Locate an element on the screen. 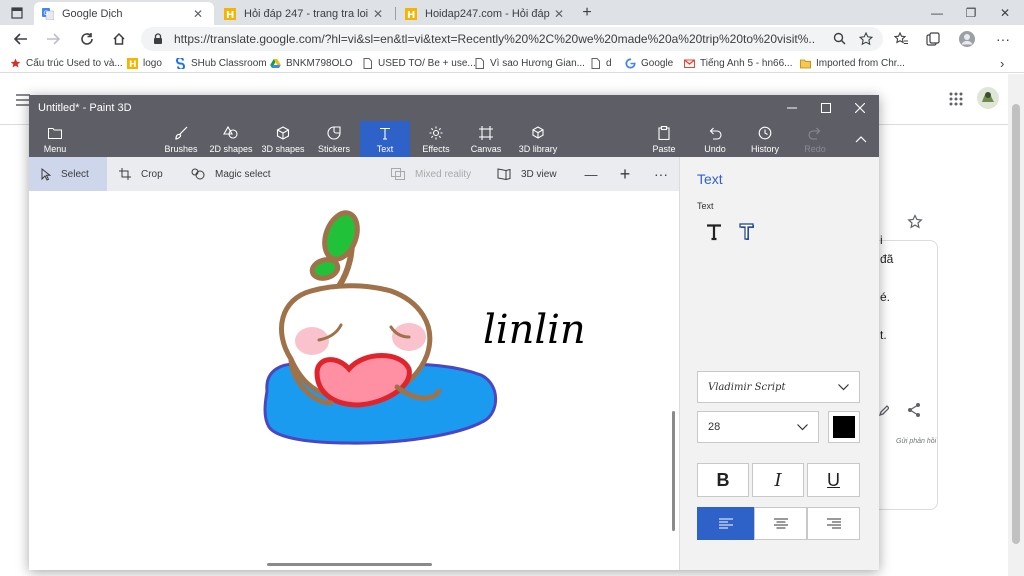 This screenshot has height=576, width=1024. paste-button: Paste is located at coordinates (664, 139).